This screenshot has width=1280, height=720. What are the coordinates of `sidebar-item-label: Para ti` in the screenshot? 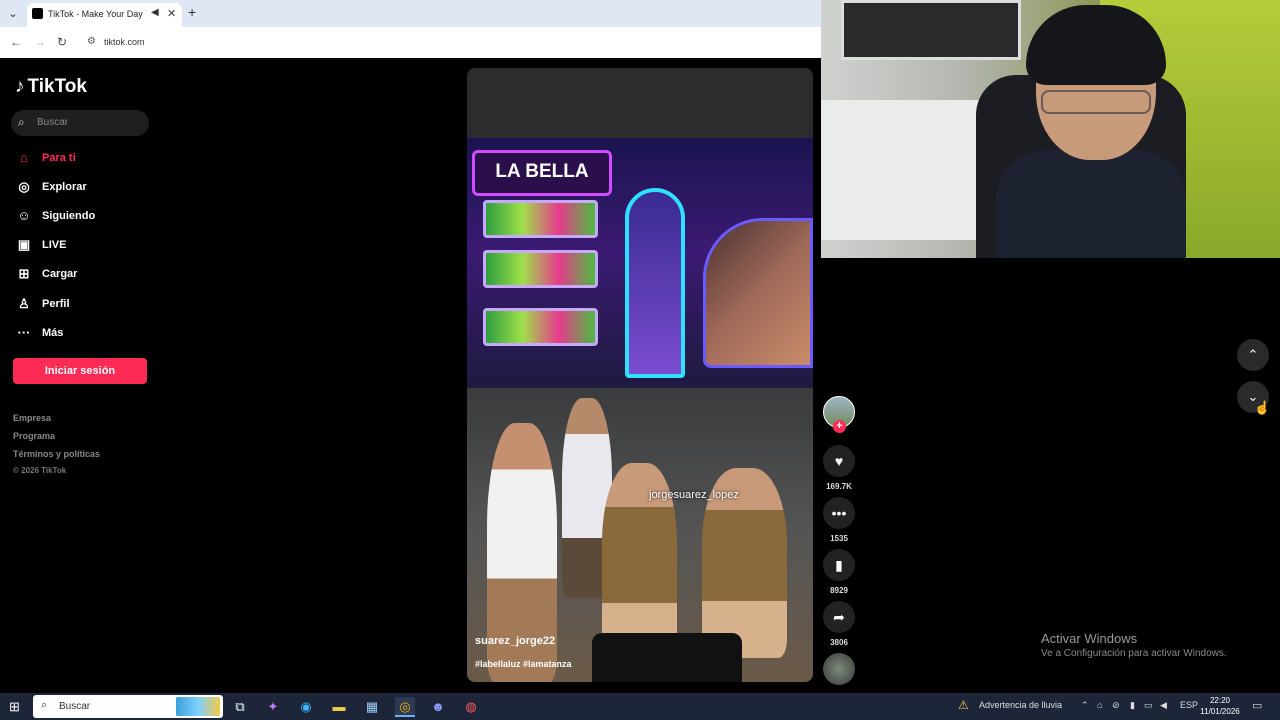 It's located at (59, 158).